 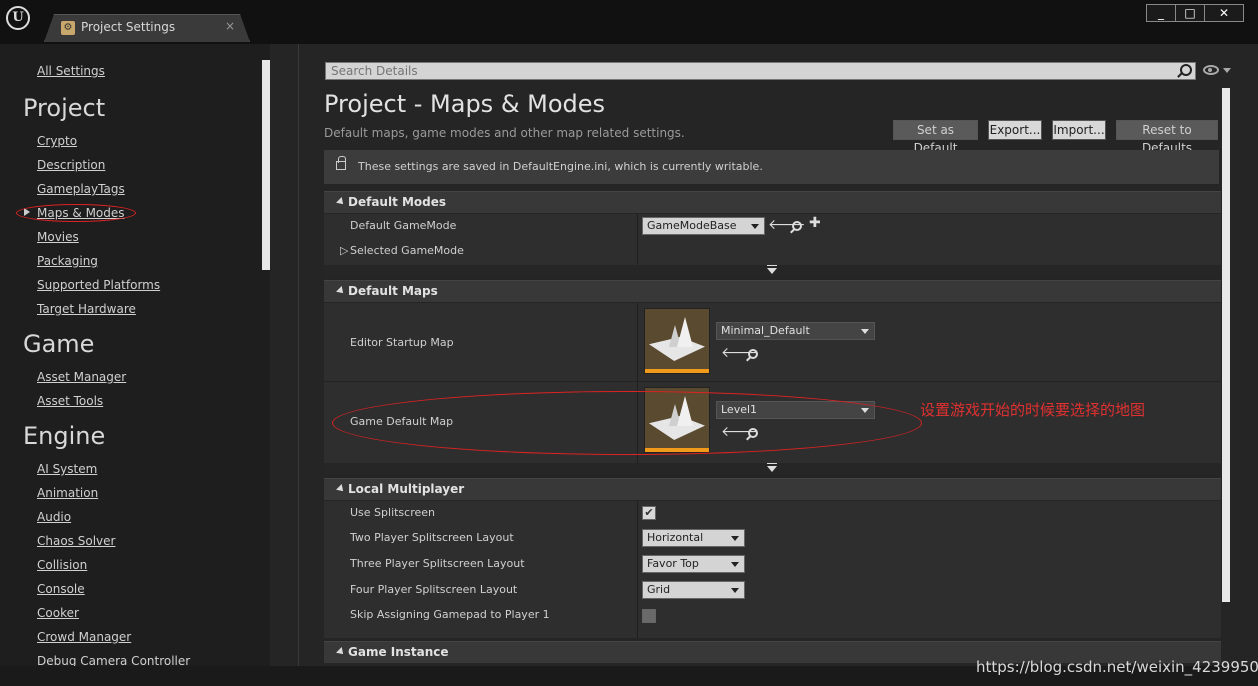 What do you see at coordinates (629, 22) in the screenshot?
I see `title-bar: U ⚙ Project Settings × _ □ ✕` at bounding box center [629, 22].